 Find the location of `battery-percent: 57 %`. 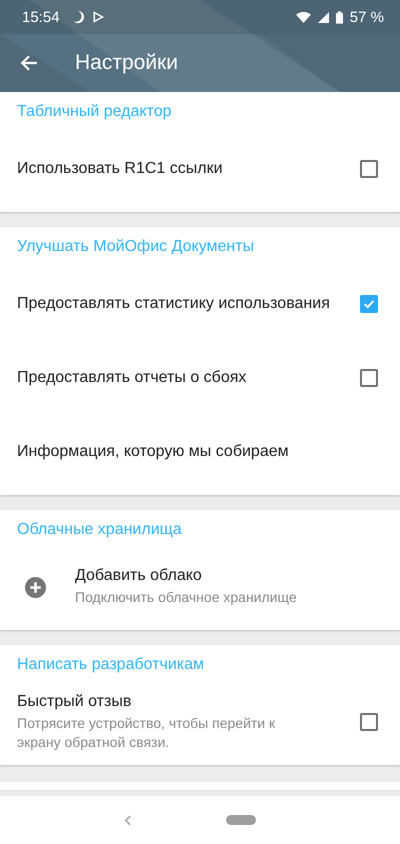

battery-percent: 57 % is located at coordinates (367, 17).